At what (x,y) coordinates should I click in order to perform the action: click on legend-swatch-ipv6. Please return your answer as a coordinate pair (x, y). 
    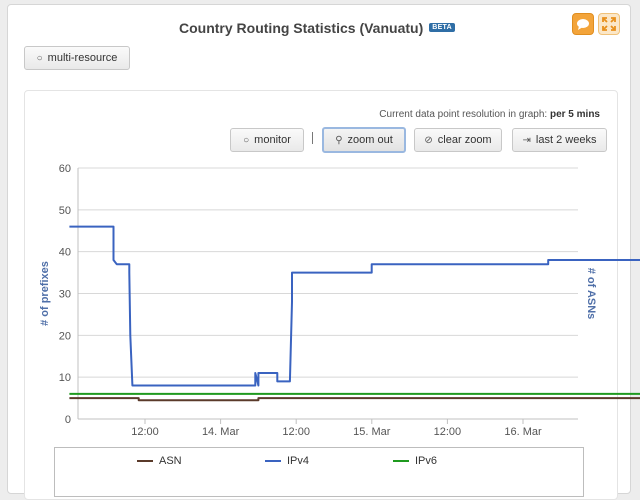
    Looking at the image, I should click on (401, 461).